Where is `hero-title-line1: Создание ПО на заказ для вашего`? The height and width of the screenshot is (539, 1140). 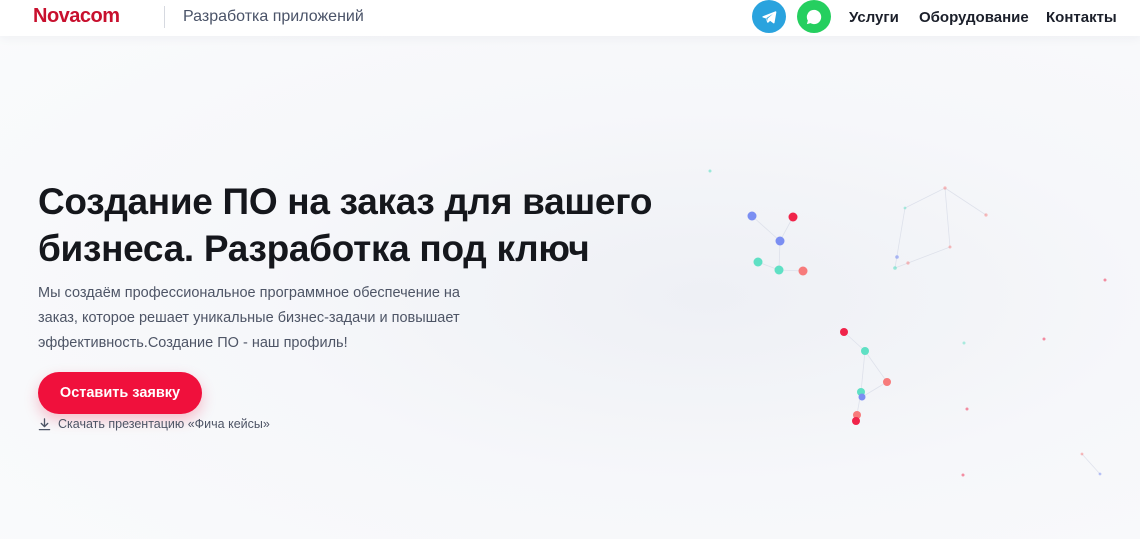
hero-title-line1: Создание ПО на заказ для вашего is located at coordinates (345, 201).